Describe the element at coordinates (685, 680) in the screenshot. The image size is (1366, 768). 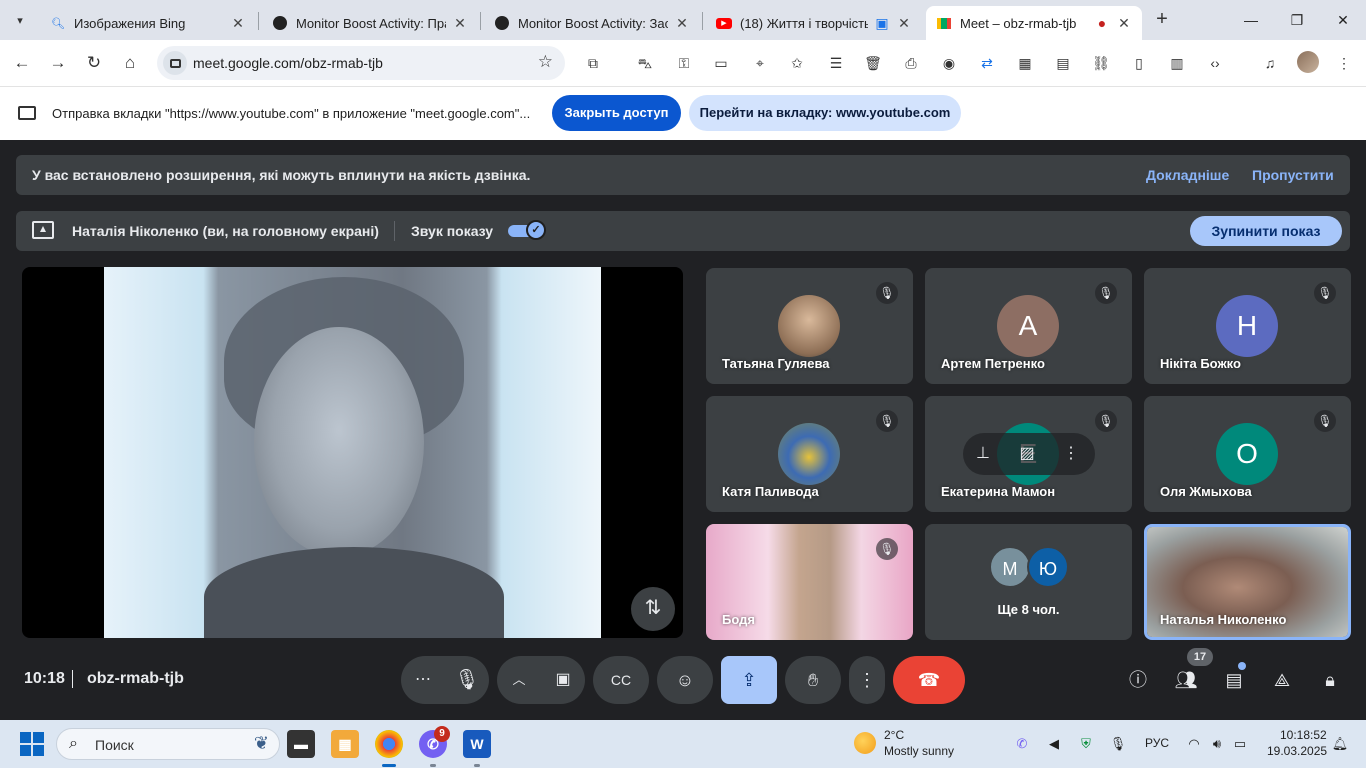
I see `emoji-icon: ☺` at that location.